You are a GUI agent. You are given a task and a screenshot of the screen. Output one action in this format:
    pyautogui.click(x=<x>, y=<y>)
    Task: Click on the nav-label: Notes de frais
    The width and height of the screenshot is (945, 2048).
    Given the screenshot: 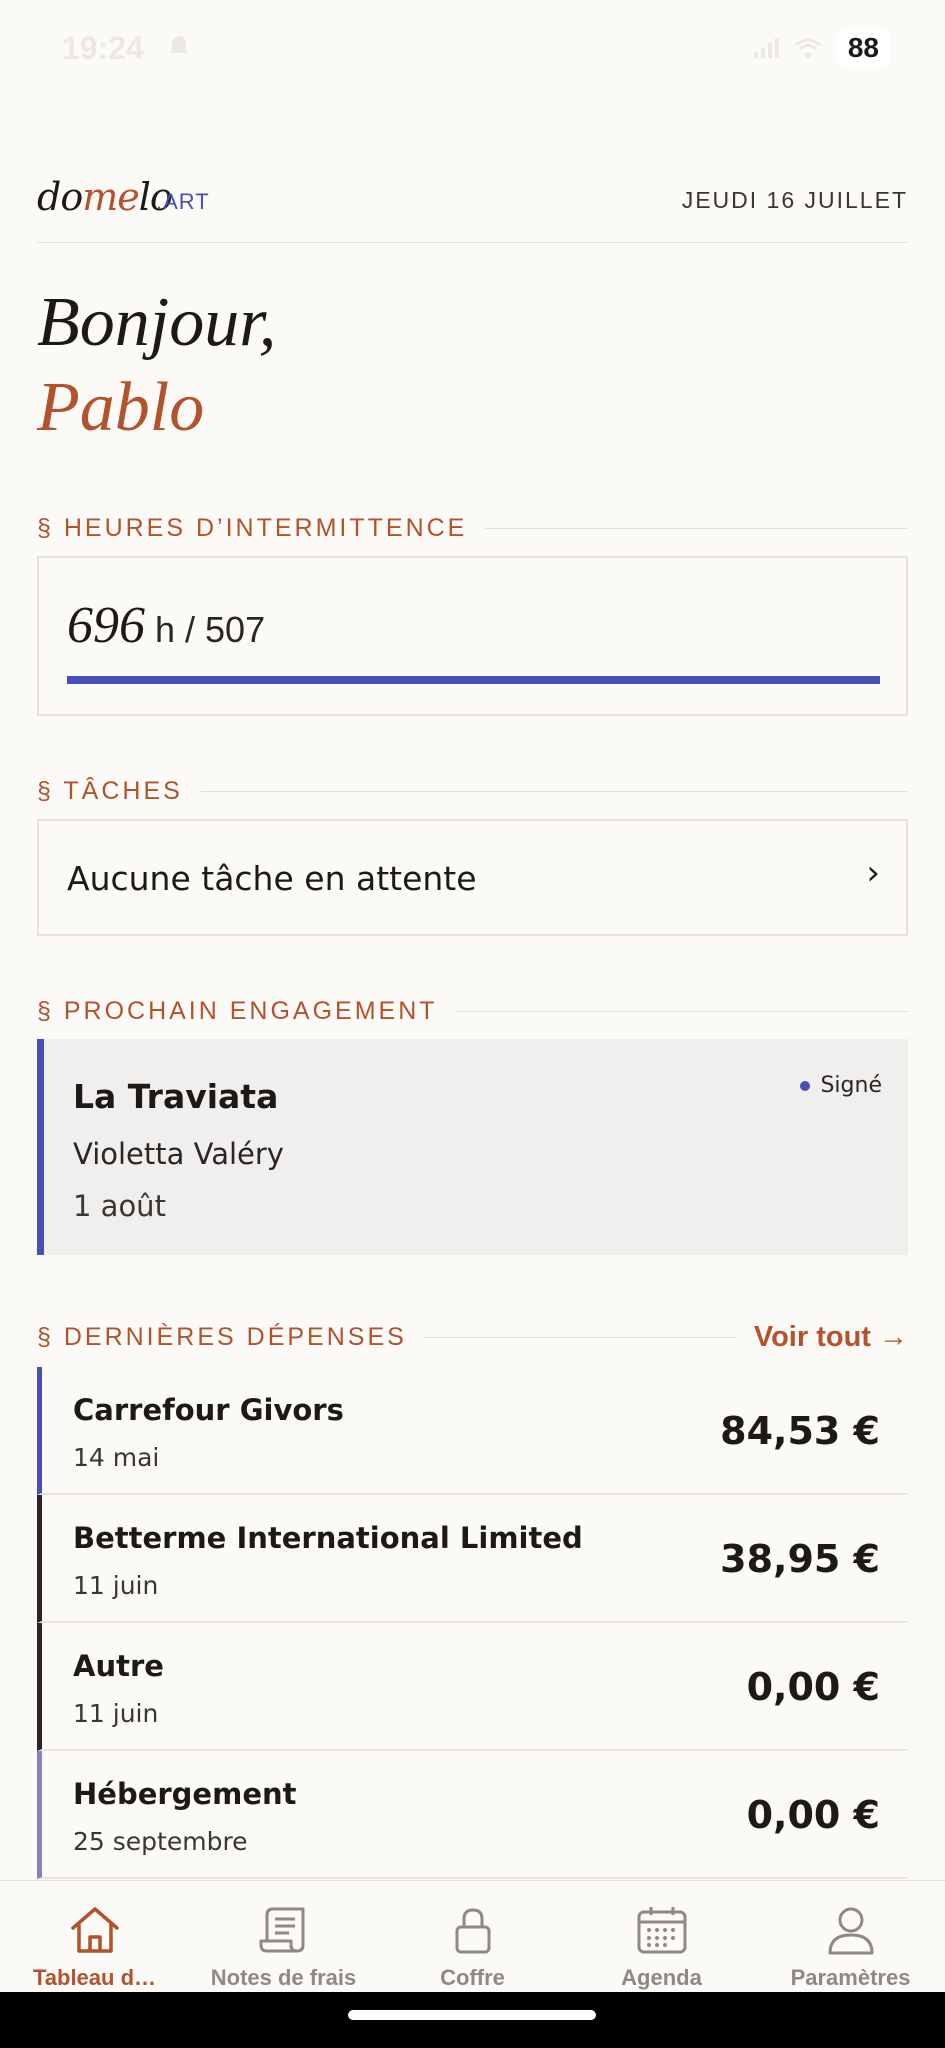 What is the action you would take?
    pyautogui.click(x=283, y=1977)
    